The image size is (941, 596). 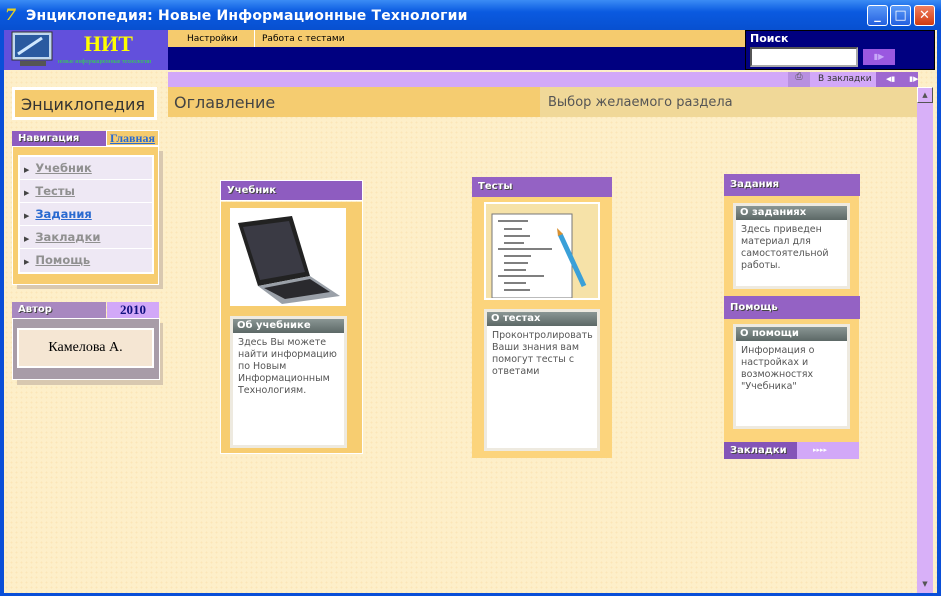 I want to click on bookmarks-arrows-icon: ▸▸▸▸, so click(x=828, y=450).